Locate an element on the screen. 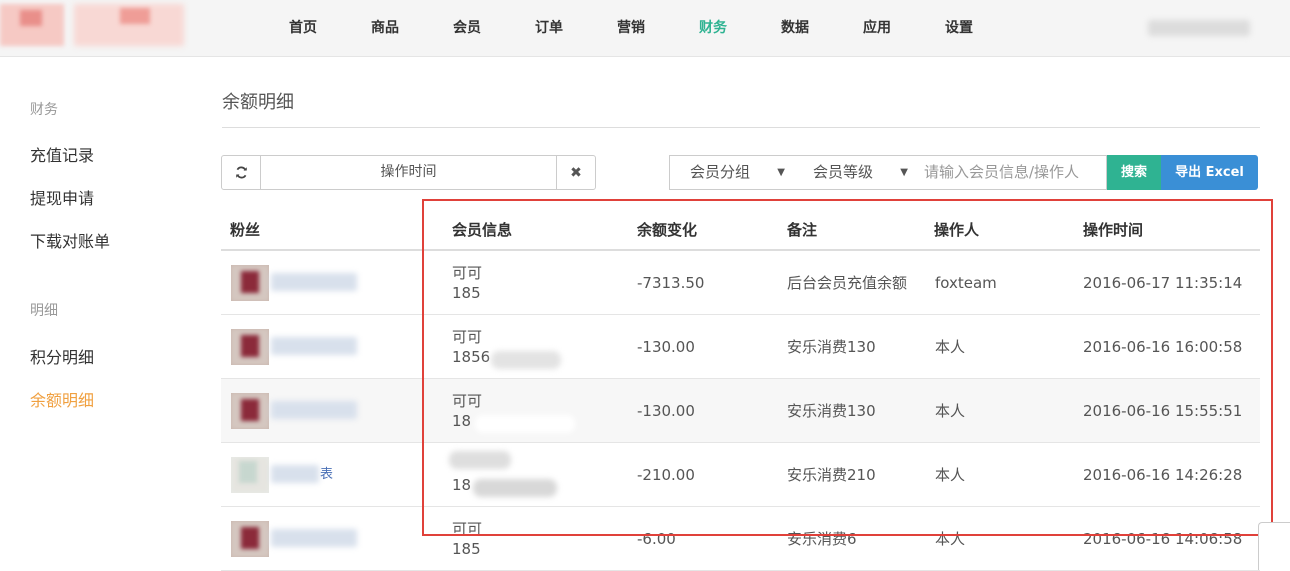  close-icon: ✖ is located at coordinates (576, 172).